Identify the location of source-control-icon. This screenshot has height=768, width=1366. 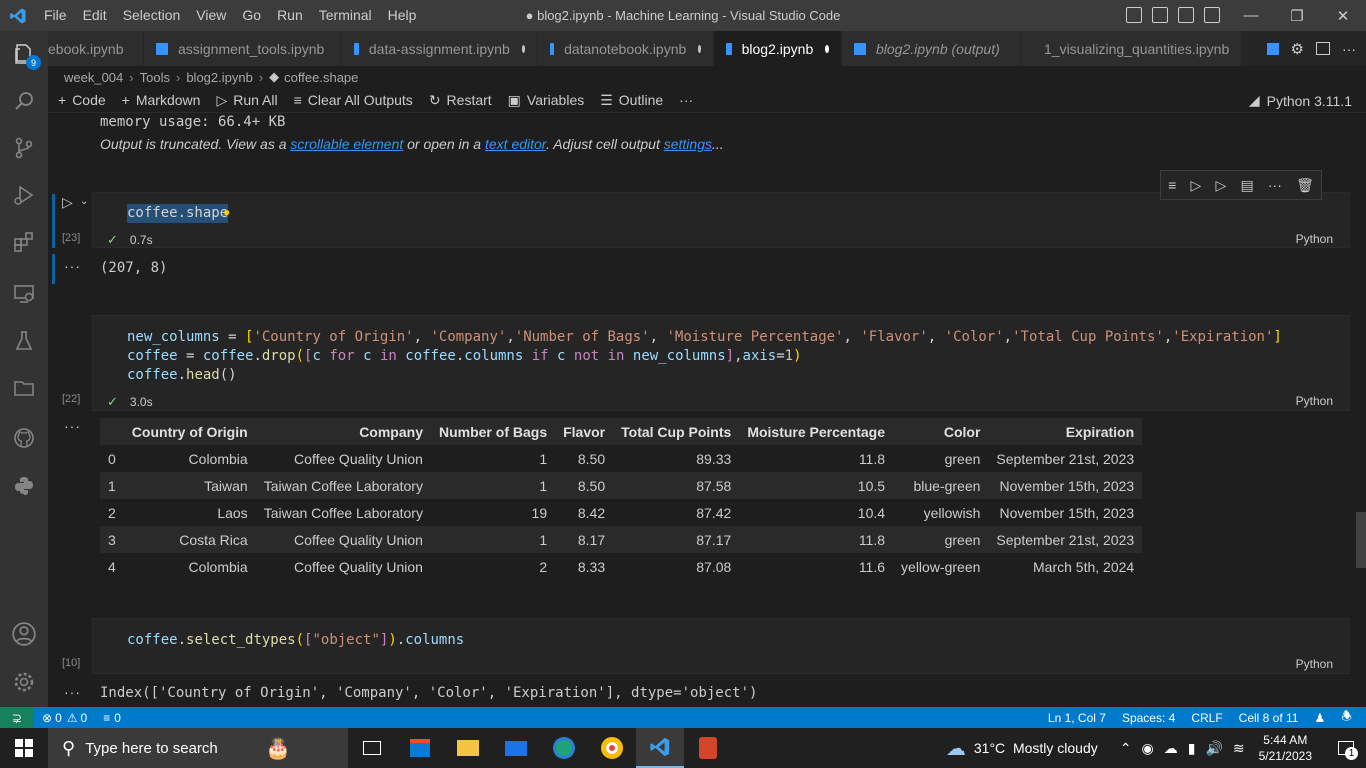
(24, 148).